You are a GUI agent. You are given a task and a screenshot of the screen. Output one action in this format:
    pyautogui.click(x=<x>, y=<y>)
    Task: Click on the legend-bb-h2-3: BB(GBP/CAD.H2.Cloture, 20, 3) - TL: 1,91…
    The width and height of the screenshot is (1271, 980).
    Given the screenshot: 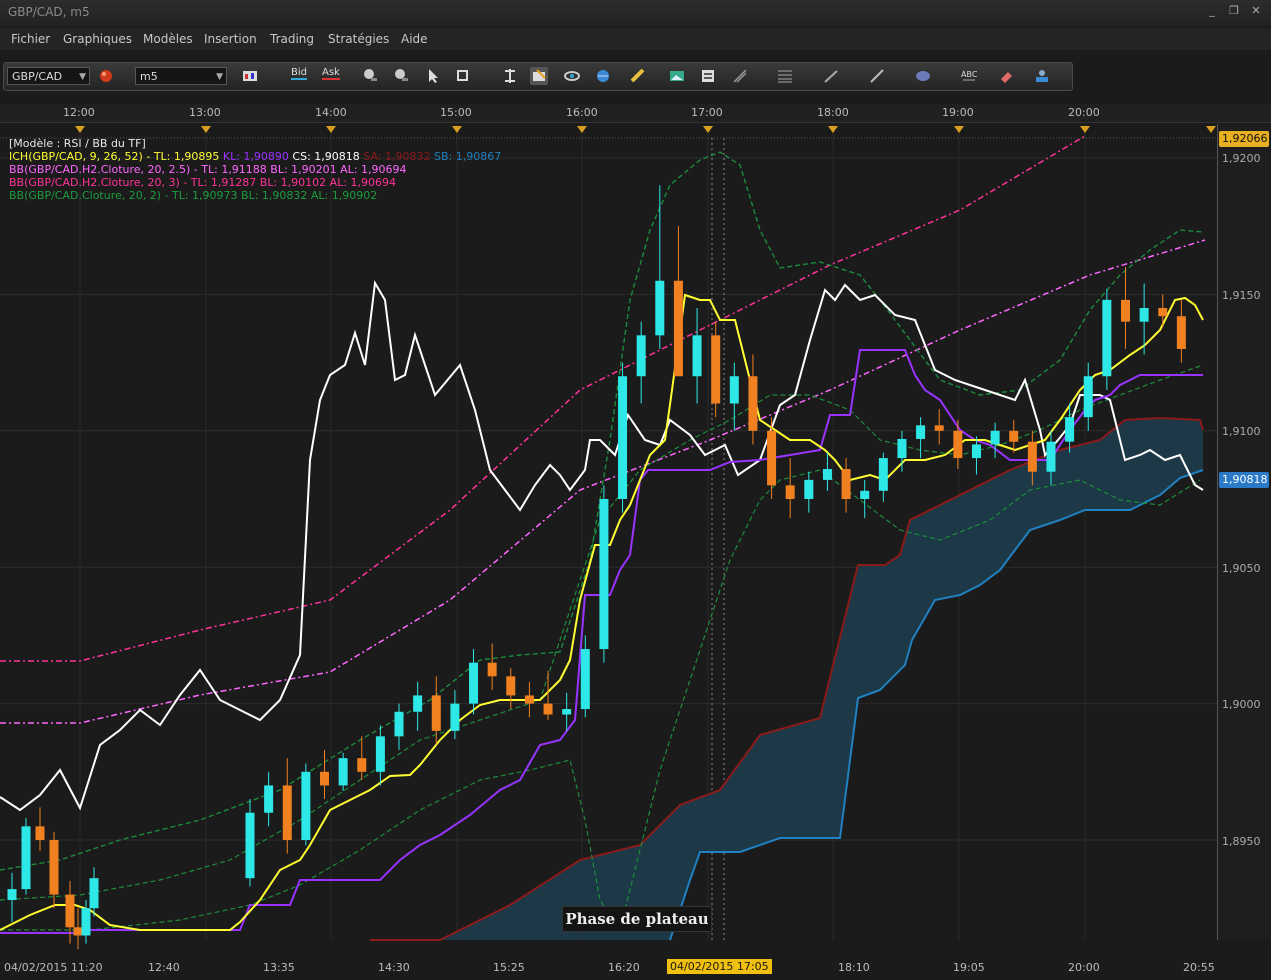 What is the action you would take?
    pyautogui.click(x=203, y=182)
    